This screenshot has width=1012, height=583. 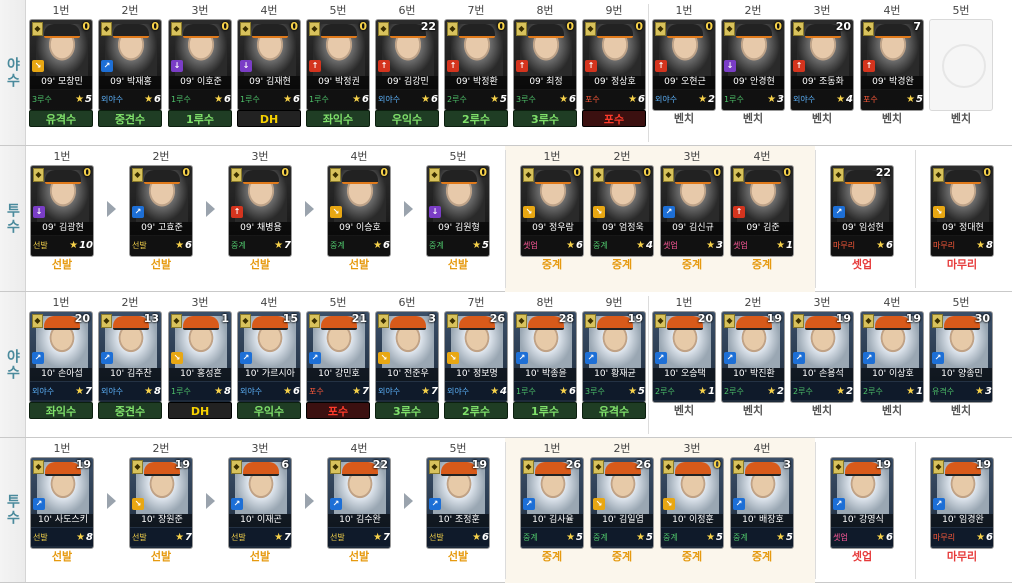 I want to click on player-card: ◆ 0 ↓ 09' 김원형 중계 ★5, so click(x=458, y=211).